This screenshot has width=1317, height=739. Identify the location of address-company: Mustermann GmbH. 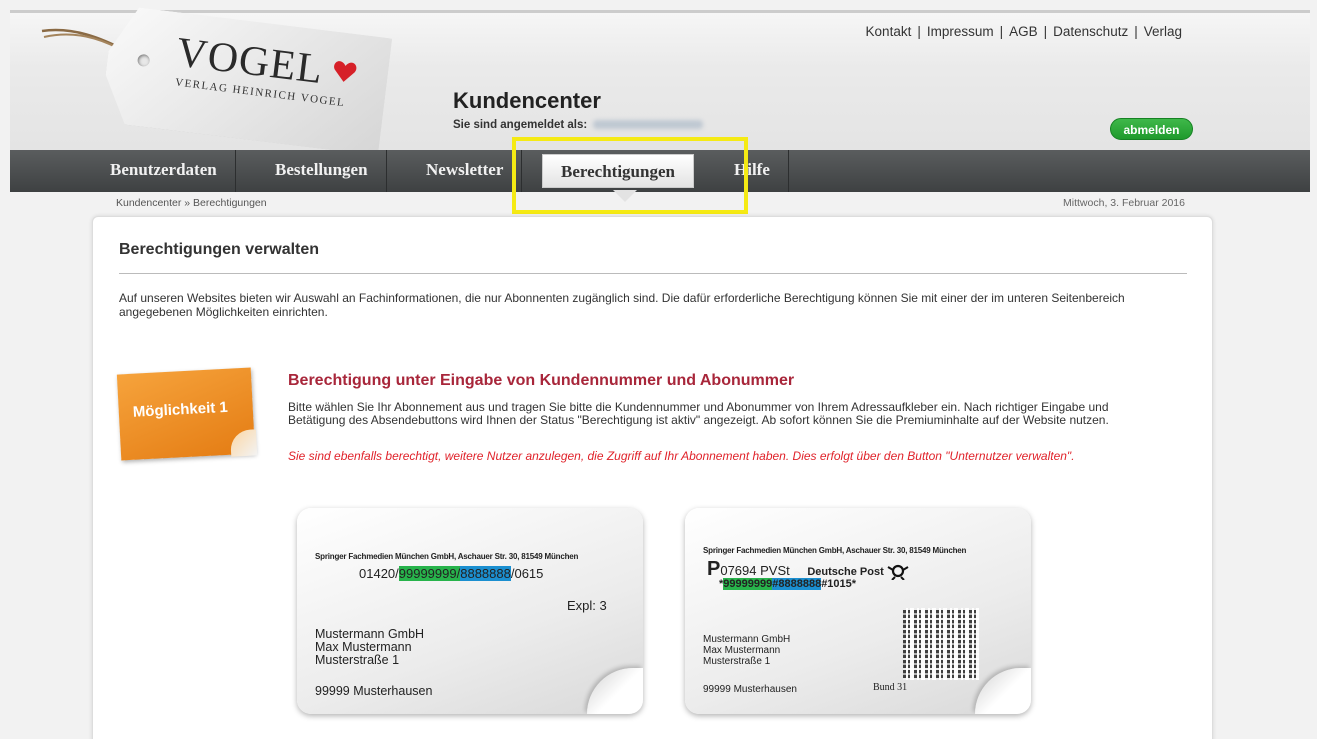
(747, 639).